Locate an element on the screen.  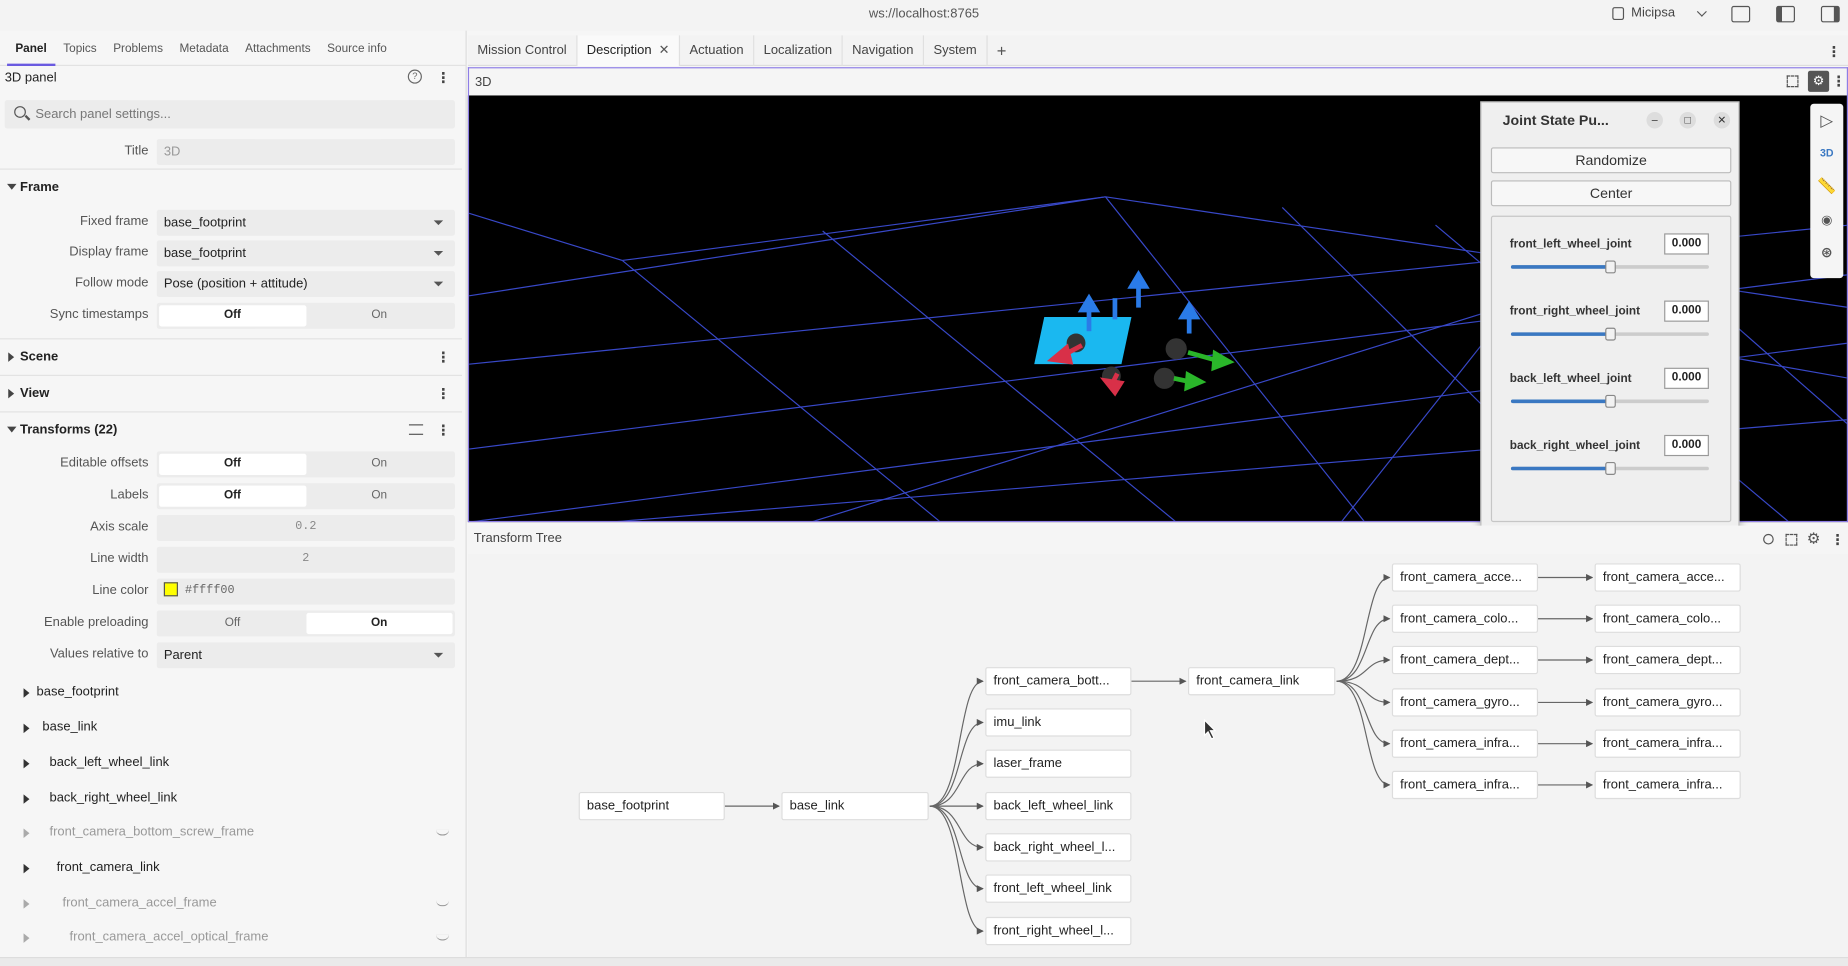
right-sidebar-icon is located at coordinates (1830, 14).